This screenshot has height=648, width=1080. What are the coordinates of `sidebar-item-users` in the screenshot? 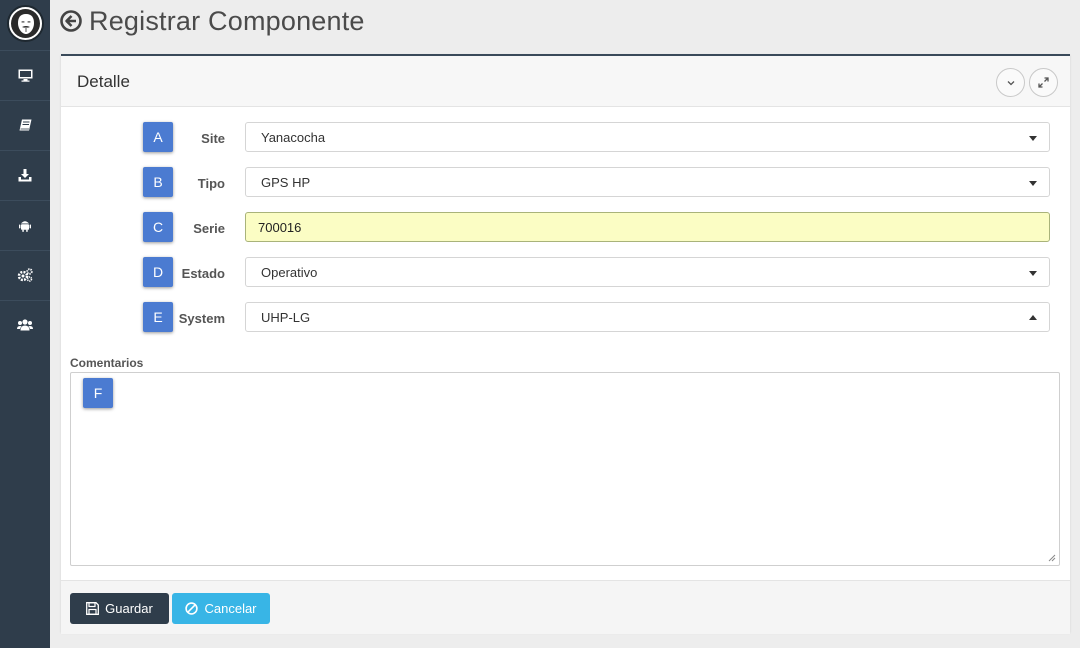 It's located at (25, 324).